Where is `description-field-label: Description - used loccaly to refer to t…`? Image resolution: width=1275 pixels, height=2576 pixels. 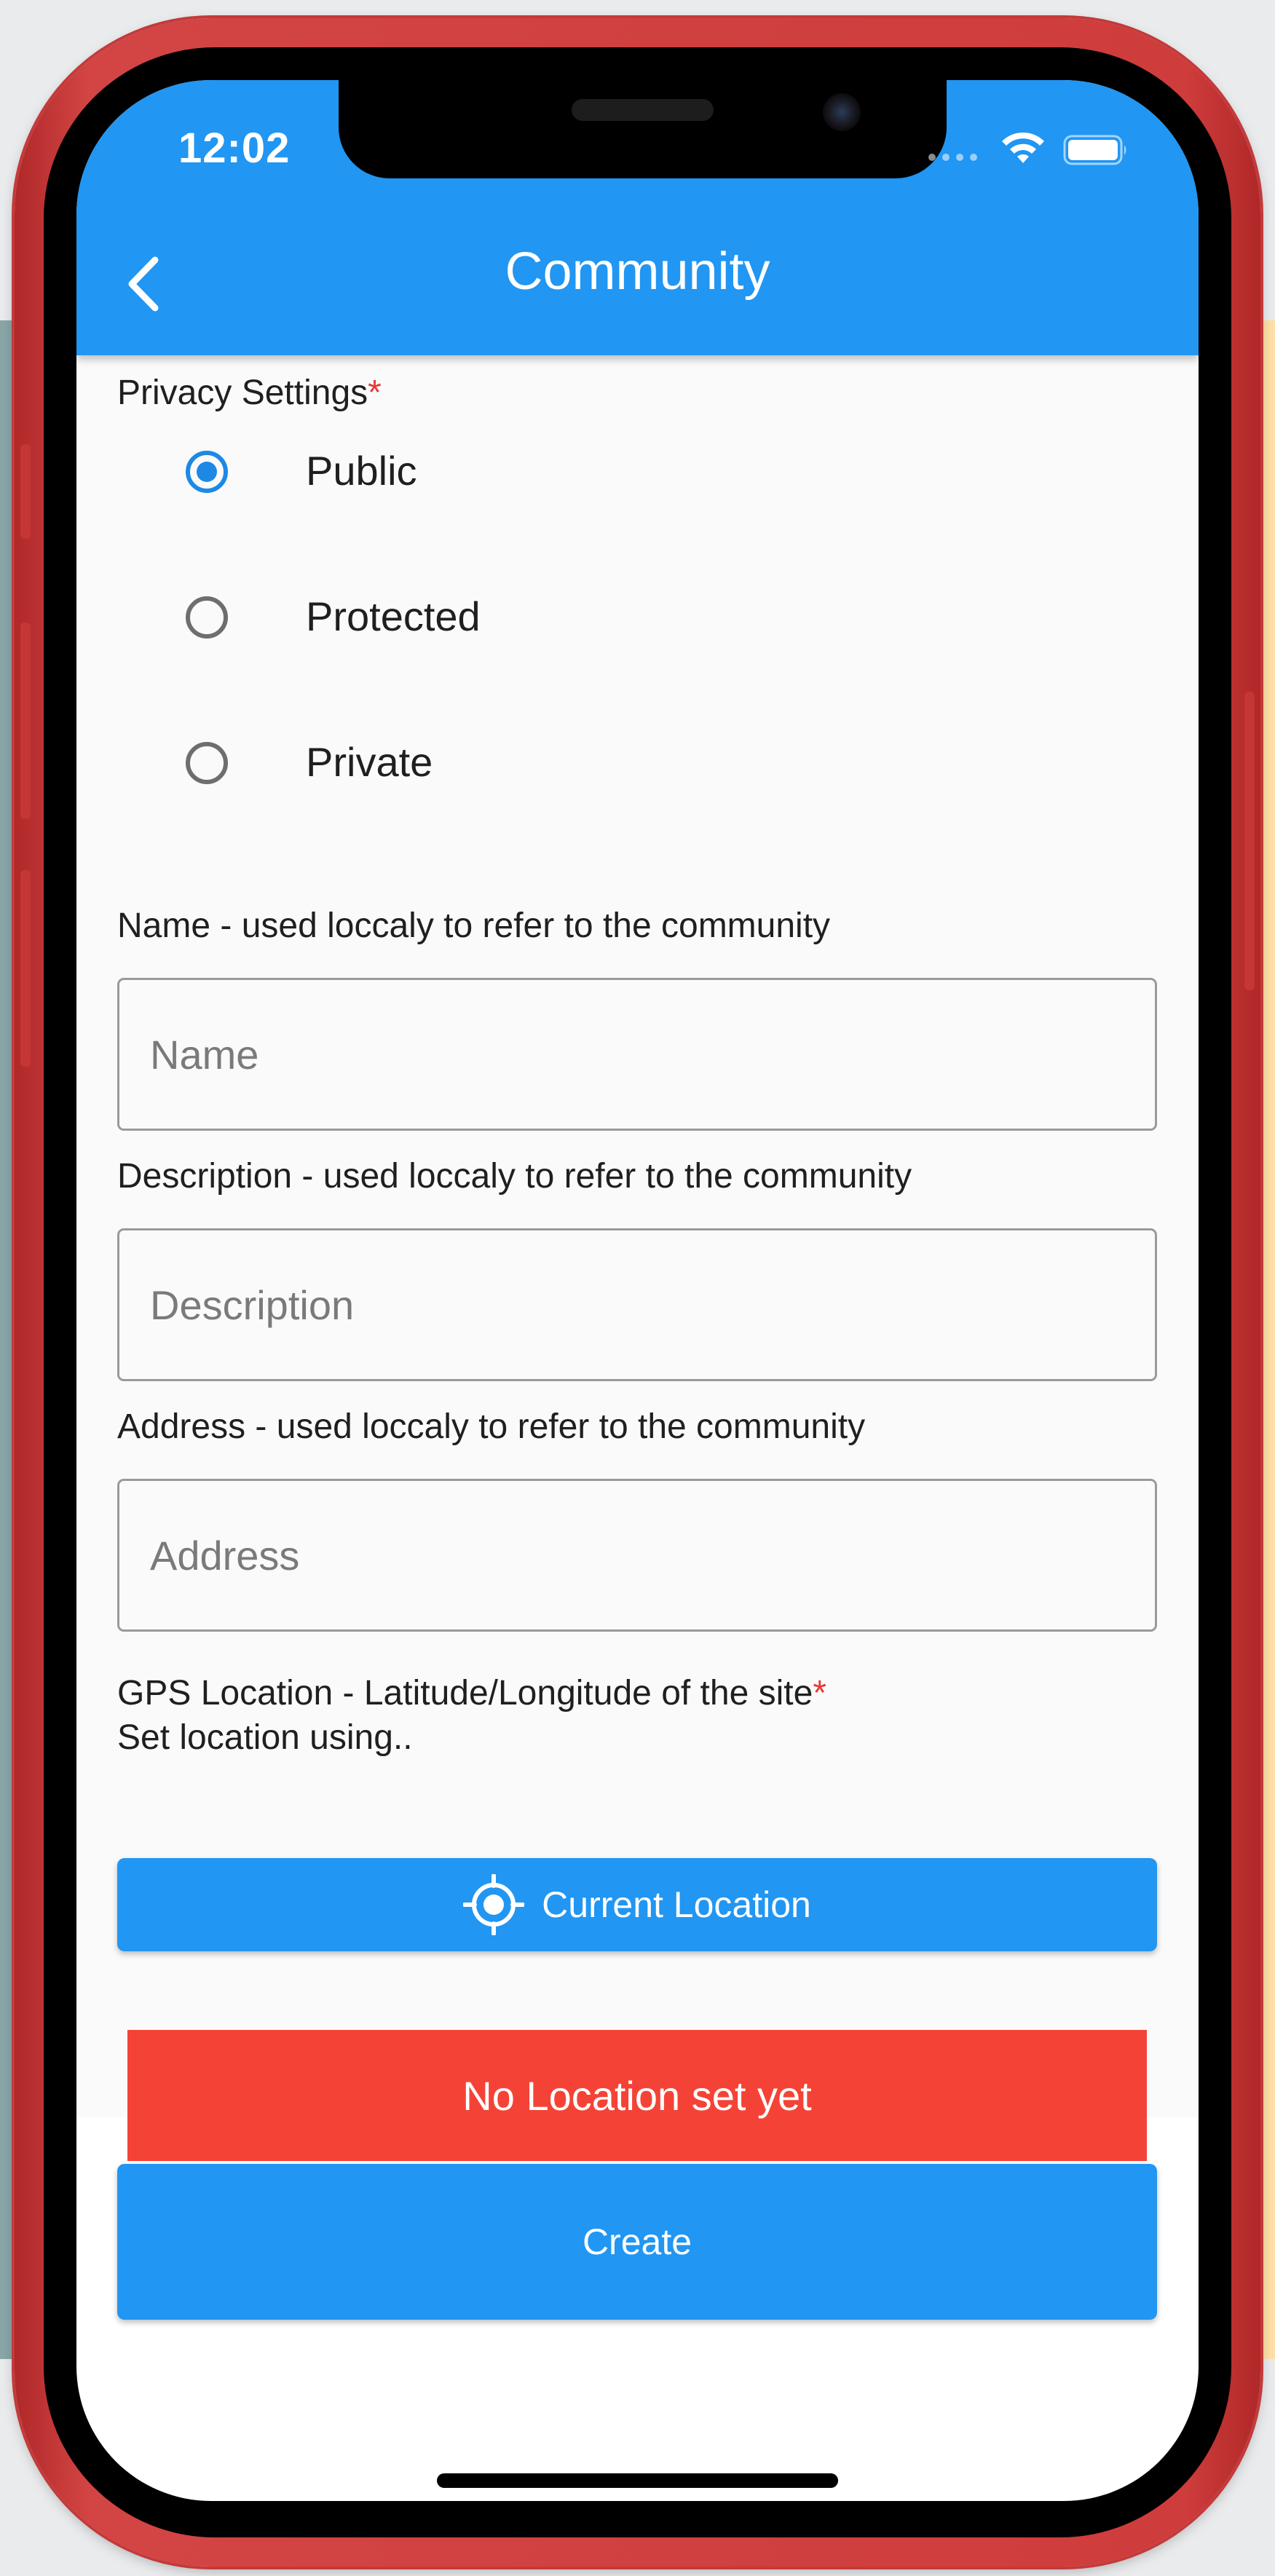 description-field-label: Description - used loccaly to refer to t… is located at coordinates (514, 1177).